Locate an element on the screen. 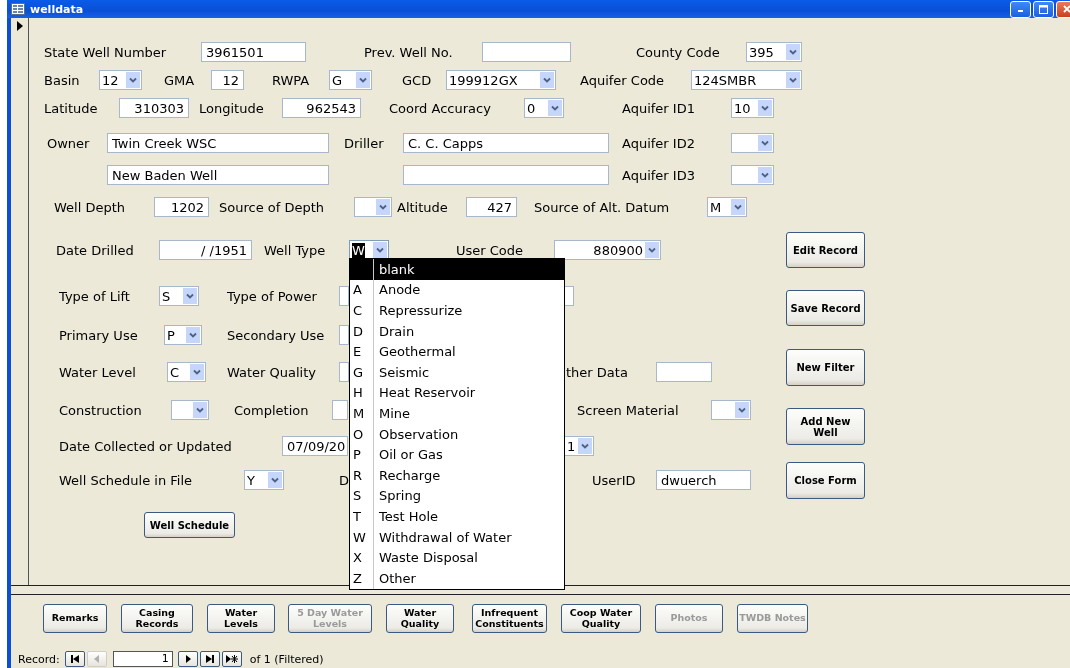 The height and width of the screenshot is (668, 1070). form-action-button: Save Record is located at coordinates (825, 308).